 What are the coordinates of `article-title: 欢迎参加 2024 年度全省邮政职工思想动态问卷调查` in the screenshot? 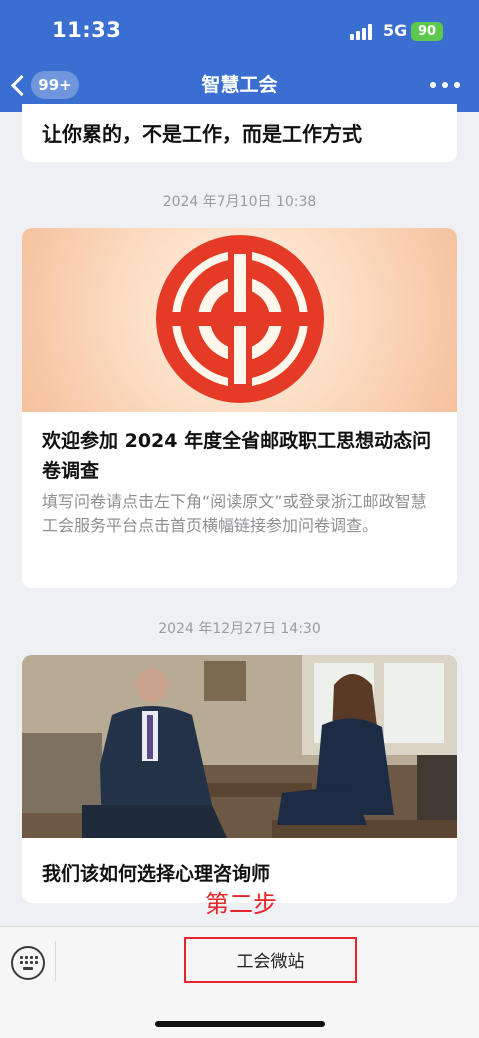 It's located at (237, 456).